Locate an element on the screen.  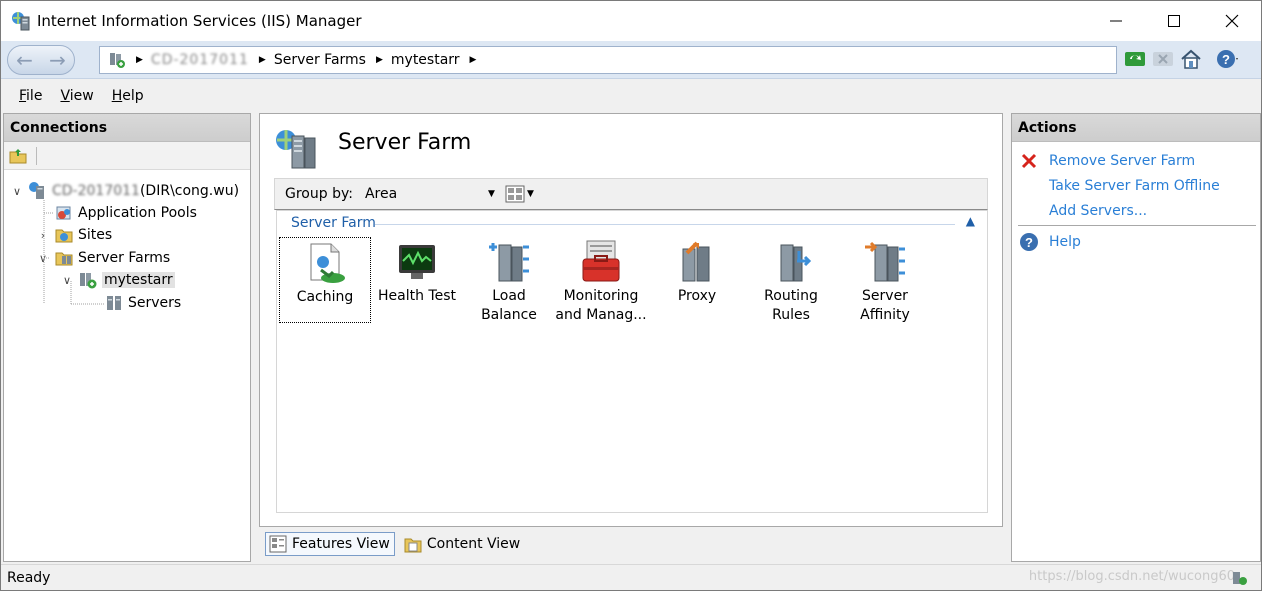
breadcrumb-server-farms: Server Farms is located at coordinates (320, 60).